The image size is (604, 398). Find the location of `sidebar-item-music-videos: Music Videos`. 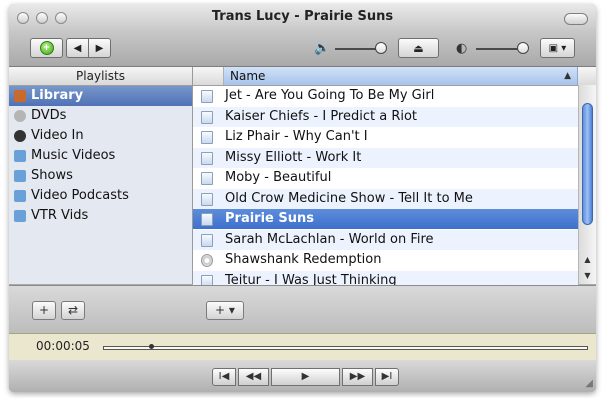

sidebar-item-music-videos: Music Videos is located at coordinates (100, 156).